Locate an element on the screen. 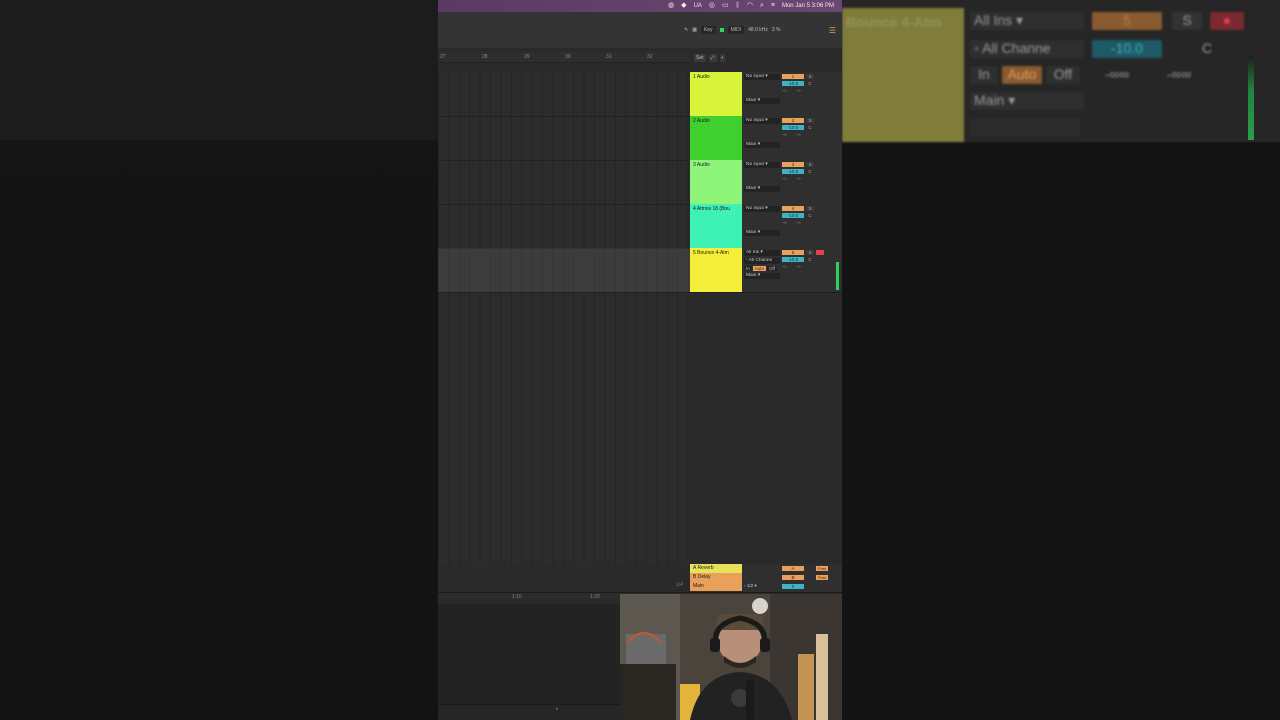 This screenshot has height=720, width=1280. track-activator: 2 is located at coordinates (793, 120).